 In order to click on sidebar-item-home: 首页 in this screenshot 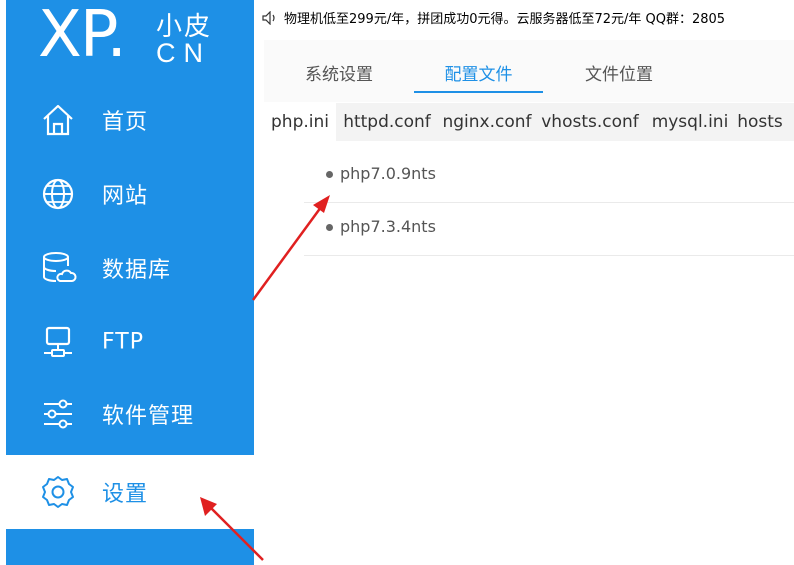, I will do `click(130, 120)`.